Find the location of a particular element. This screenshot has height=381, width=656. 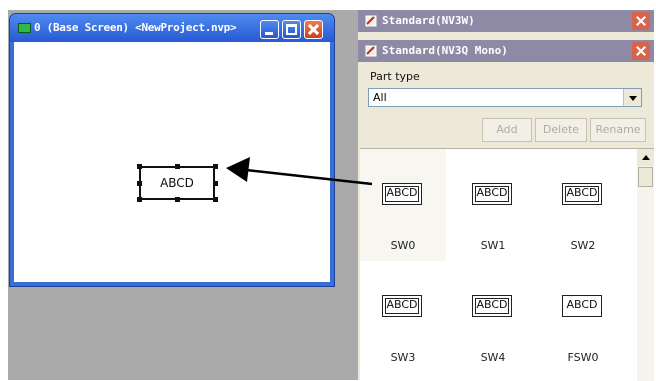

part-item-sw4: ABCD SW4 is located at coordinates (493, 317).